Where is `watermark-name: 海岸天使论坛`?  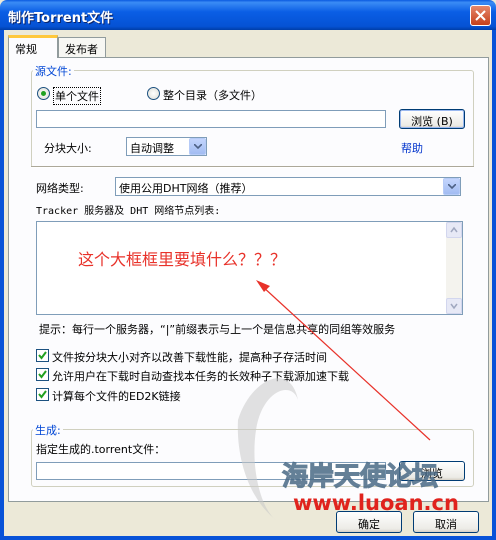
watermark-name: 海岸天使论坛 is located at coordinates (360, 476).